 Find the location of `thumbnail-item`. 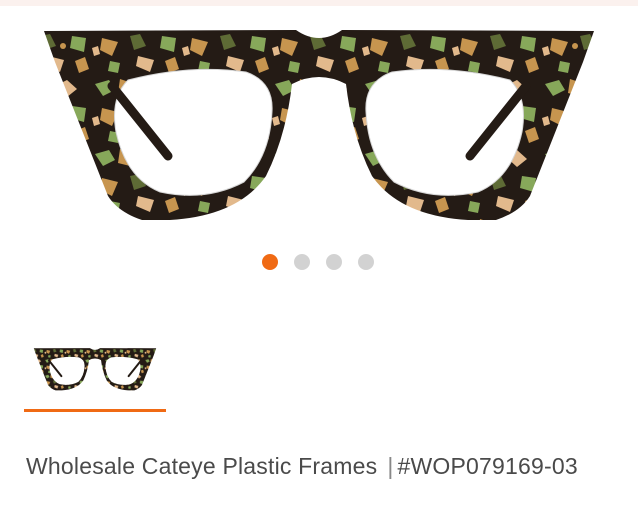

thumbnail-item is located at coordinates (95, 371).